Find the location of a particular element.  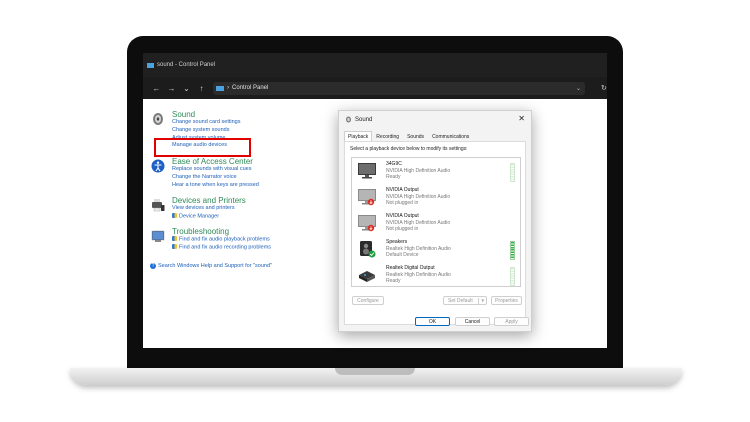

section-title-troubleshooting: Troubleshooting is located at coordinates (252, 231).